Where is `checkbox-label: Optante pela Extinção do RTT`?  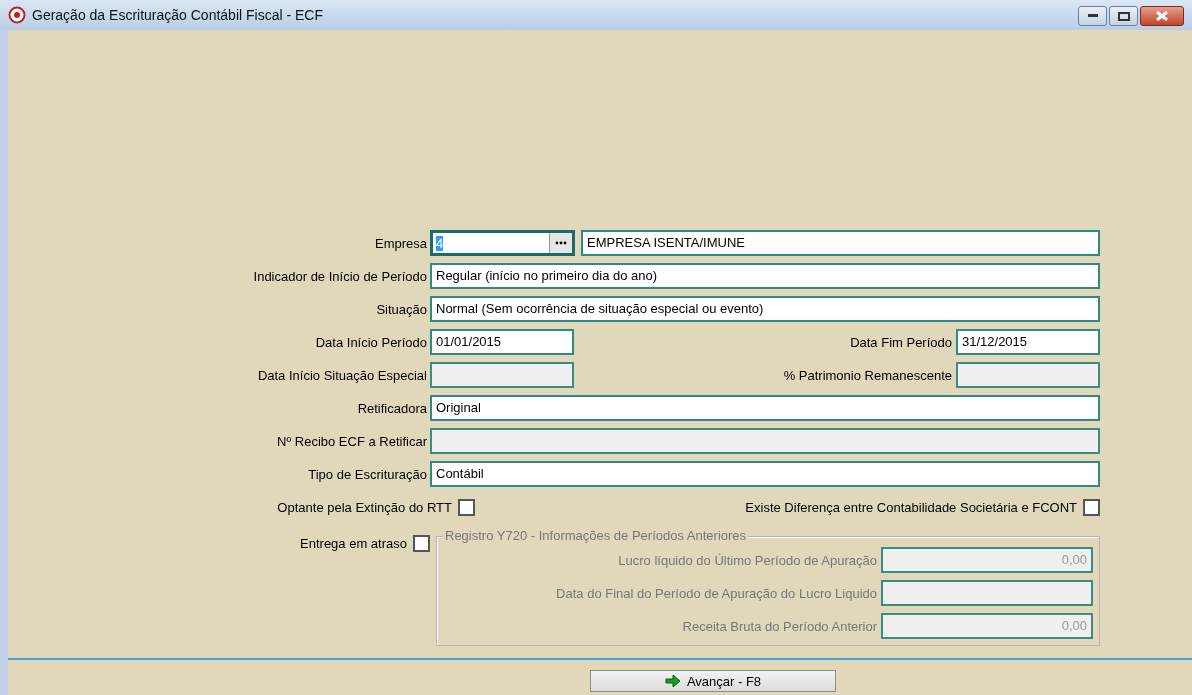
checkbox-label: Optante pela Extinção do RTT is located at coordinates (364, 507).